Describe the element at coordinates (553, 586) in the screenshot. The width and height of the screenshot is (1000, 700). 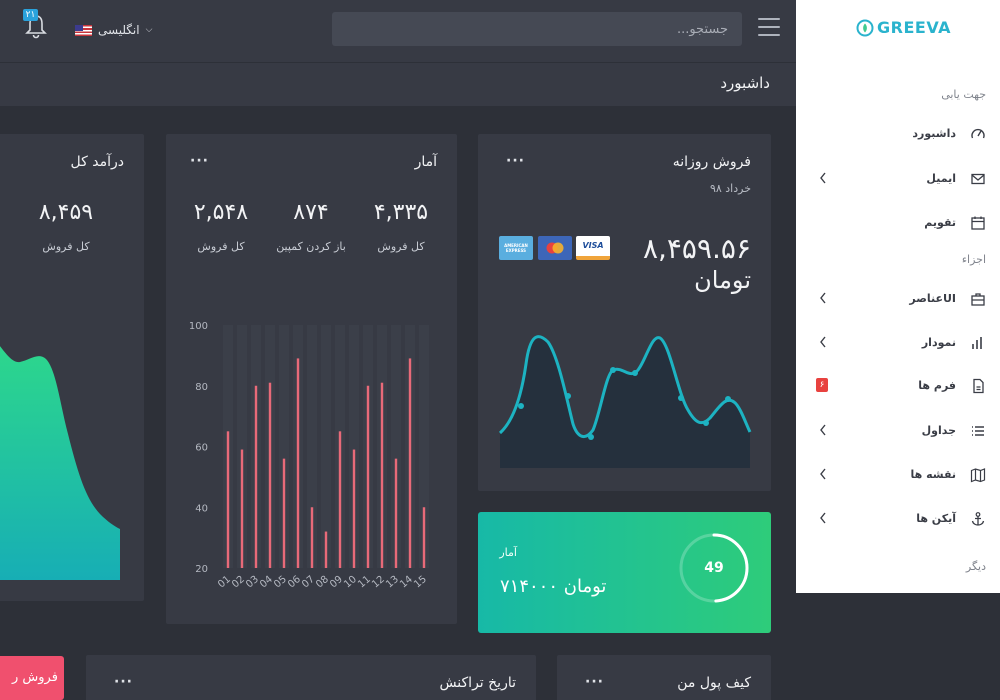
I see `stat-highlight-value: ۷۱۴۰۰۰ تومان` at that location.